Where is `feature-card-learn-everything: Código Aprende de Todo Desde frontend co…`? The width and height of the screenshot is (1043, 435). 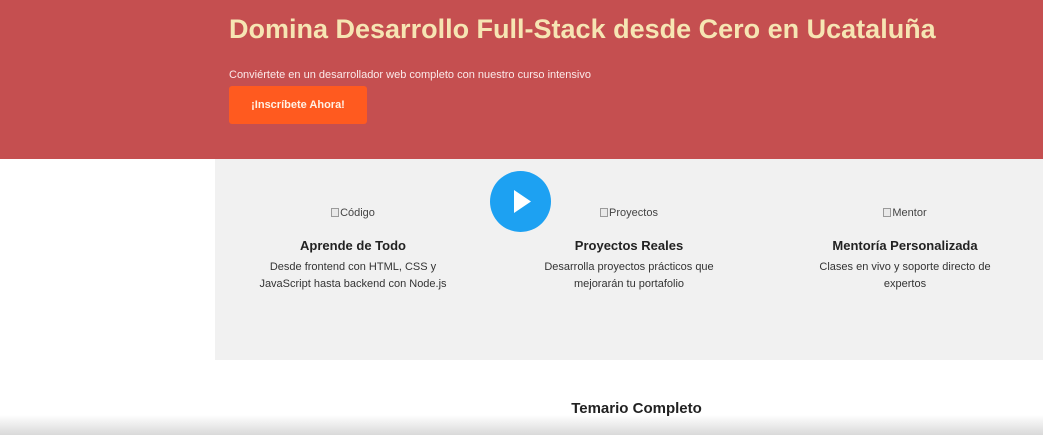
feature-card-learn-everything: Código Aprende de Todo Desde frontend co… is located at coordinates (353, 259).